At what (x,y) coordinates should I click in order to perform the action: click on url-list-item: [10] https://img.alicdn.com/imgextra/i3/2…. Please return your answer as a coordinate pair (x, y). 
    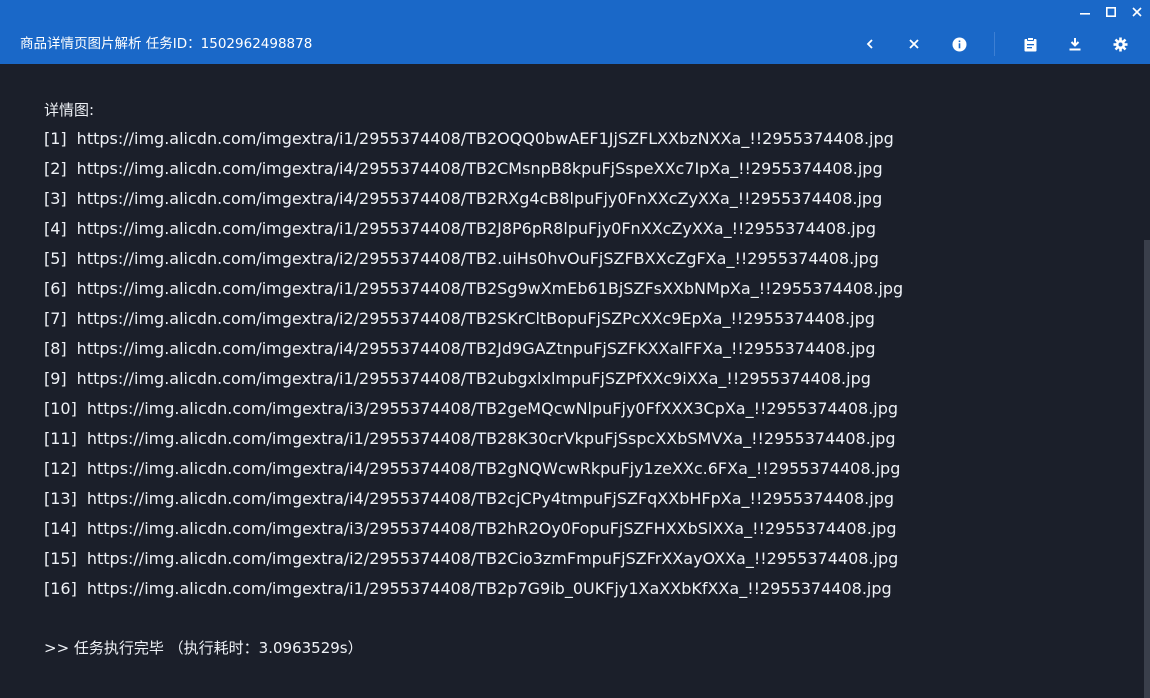
    Looking at the image, I should click on (587, 409).